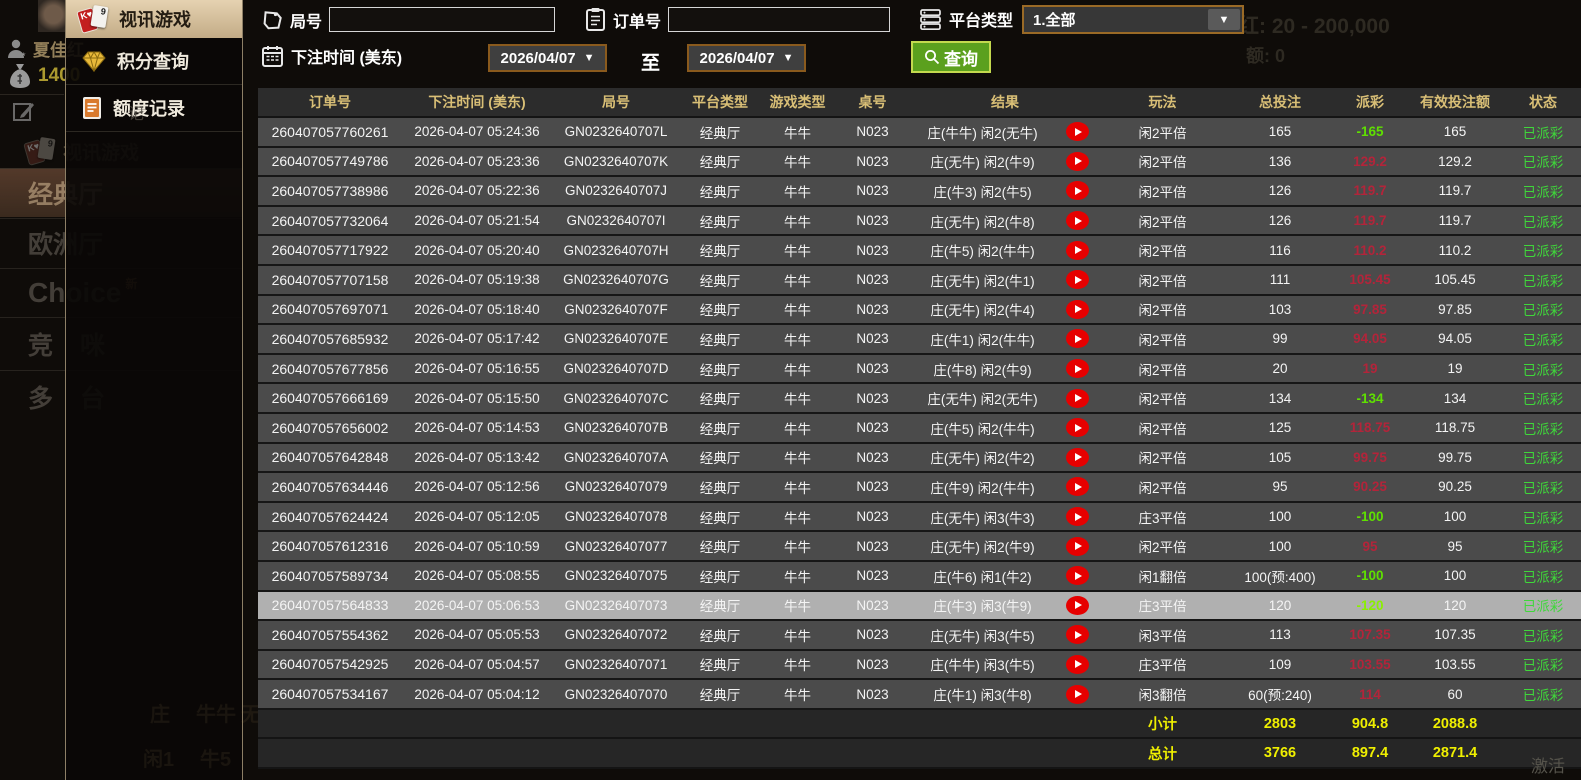  I want to click on search-button-label: 查询, so click(961, 59).